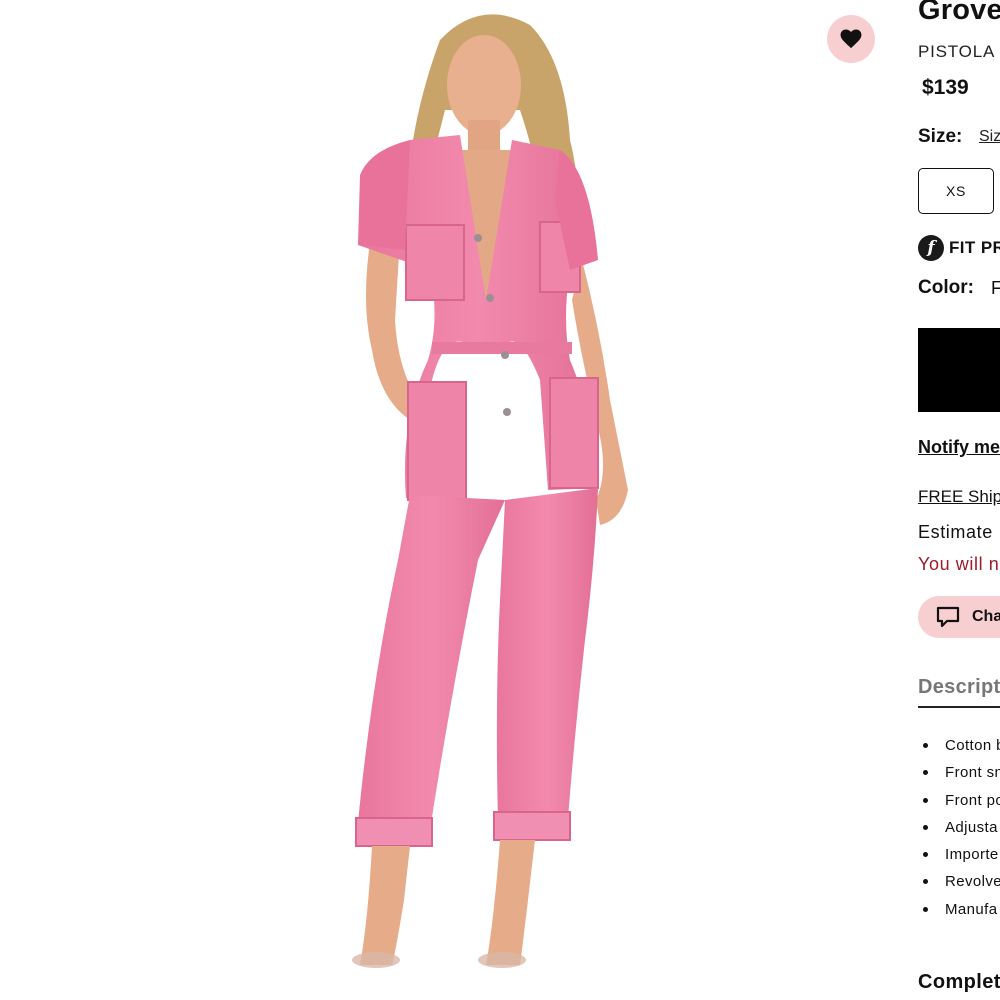 Image resolution: width=1000 pixels, height=1000 pixels. I want to click on size-label: Size:, so click(940, 136).